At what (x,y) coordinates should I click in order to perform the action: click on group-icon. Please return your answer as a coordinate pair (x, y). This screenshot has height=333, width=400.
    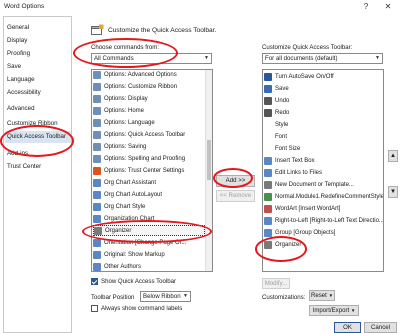
    Looking at the image, I should click on (268, 232).